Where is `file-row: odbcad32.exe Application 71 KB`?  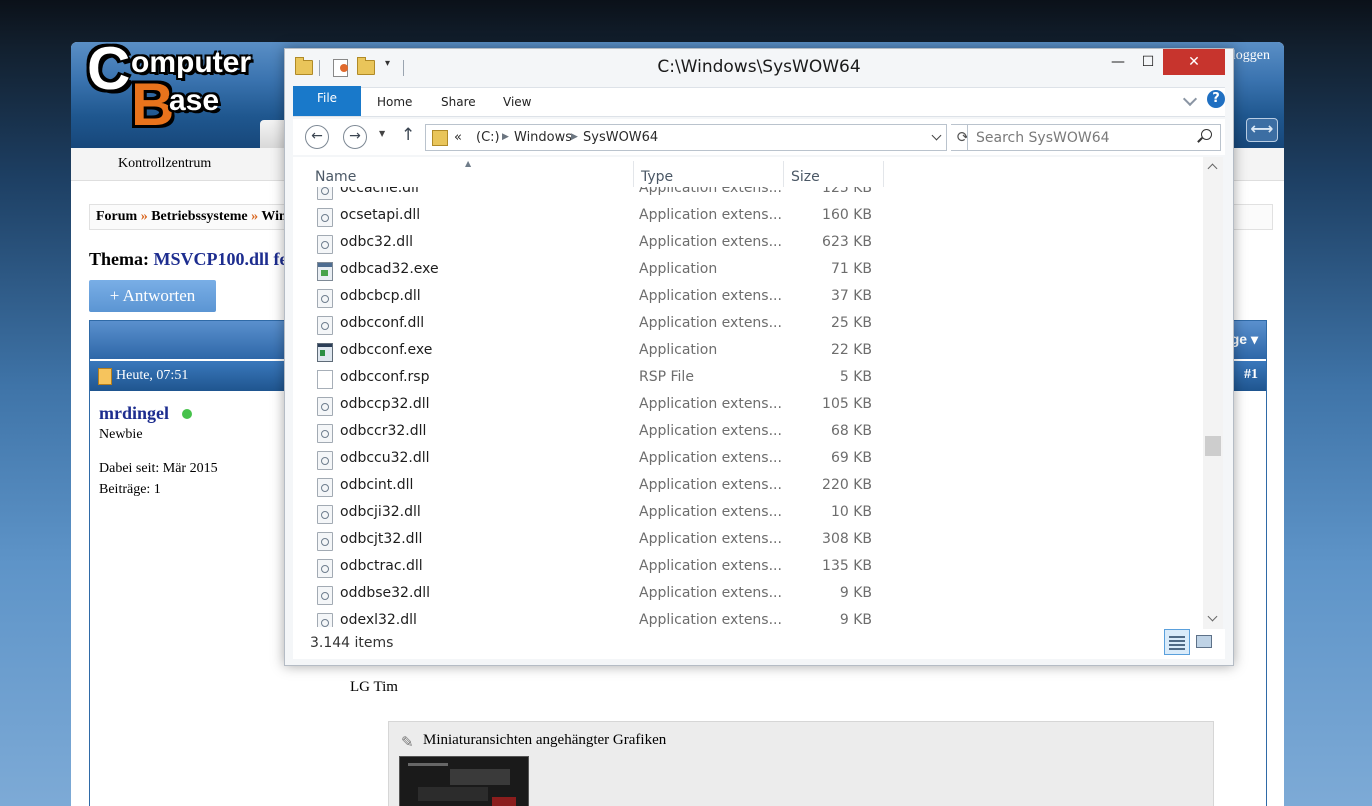
file-row: odbcad32.exe Application 71 KB is located at coordinates (748, 270).